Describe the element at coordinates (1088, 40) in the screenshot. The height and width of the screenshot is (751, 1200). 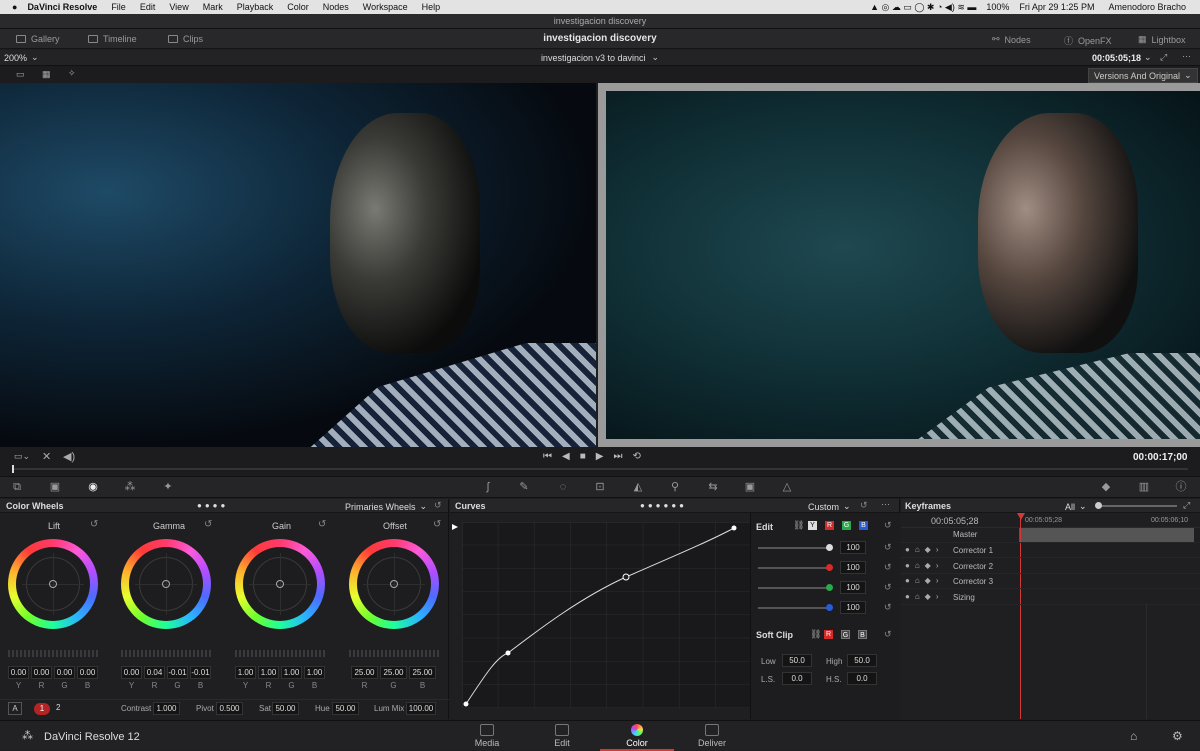
I see `openfx-button: ⓕ OpenFX` at that location.